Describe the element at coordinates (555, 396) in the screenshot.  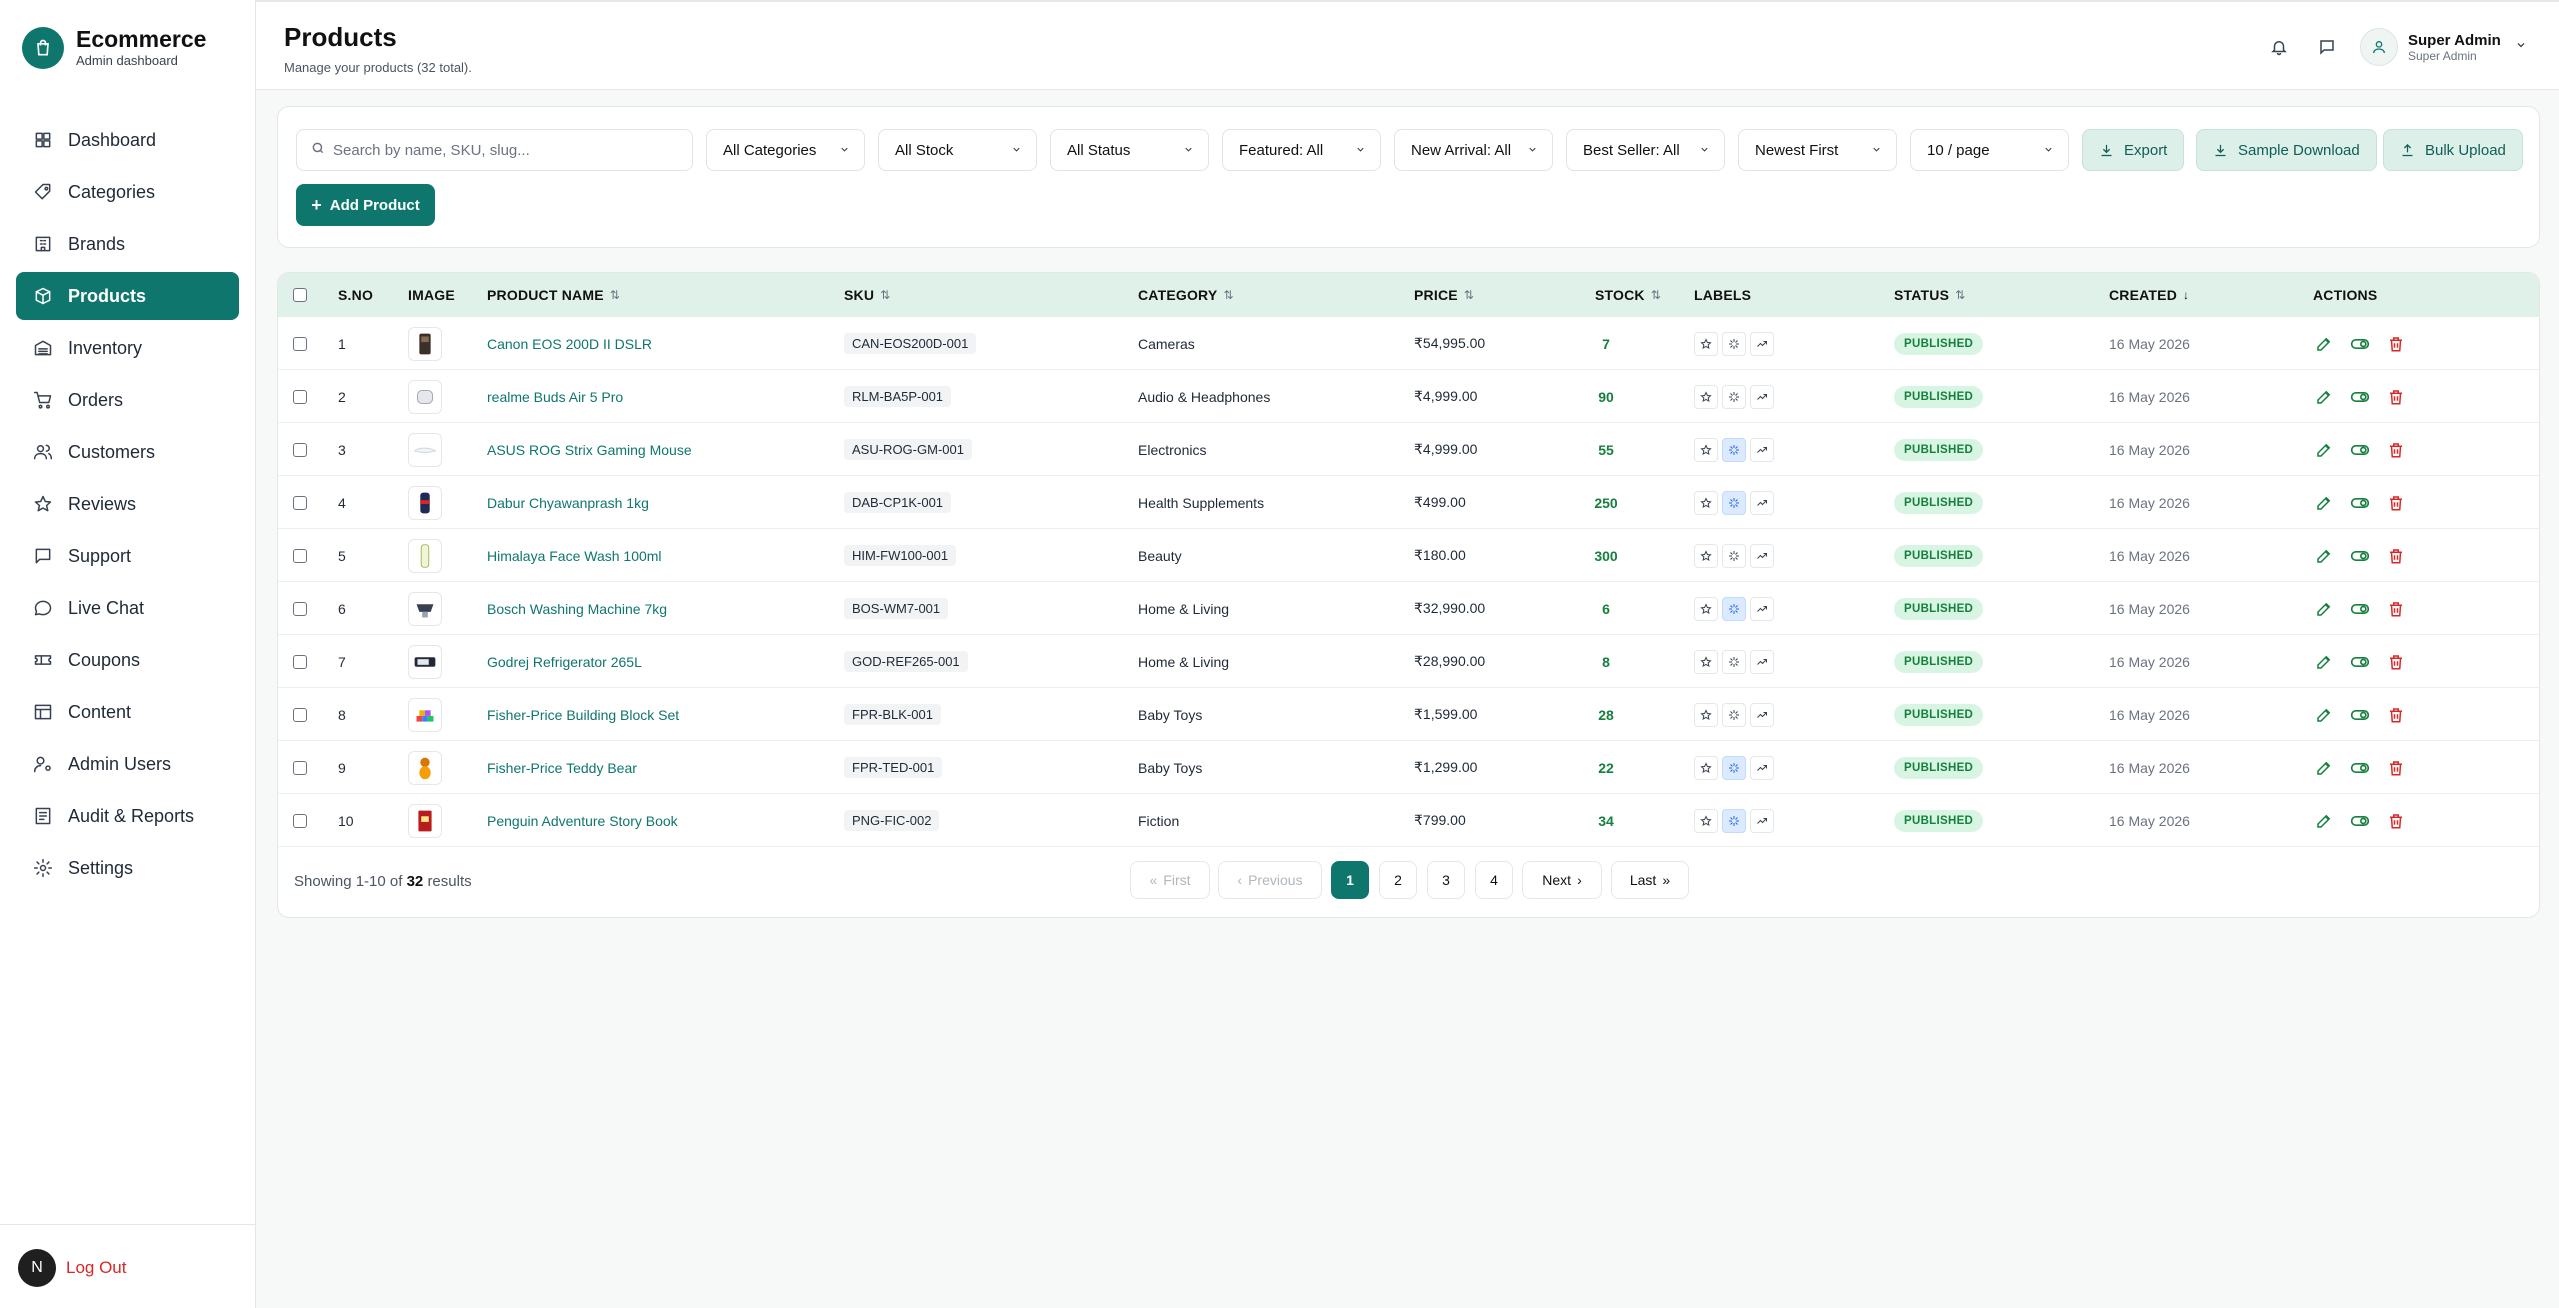
I see `product-name-link: realme Buds Air 5 Pro` at that location.